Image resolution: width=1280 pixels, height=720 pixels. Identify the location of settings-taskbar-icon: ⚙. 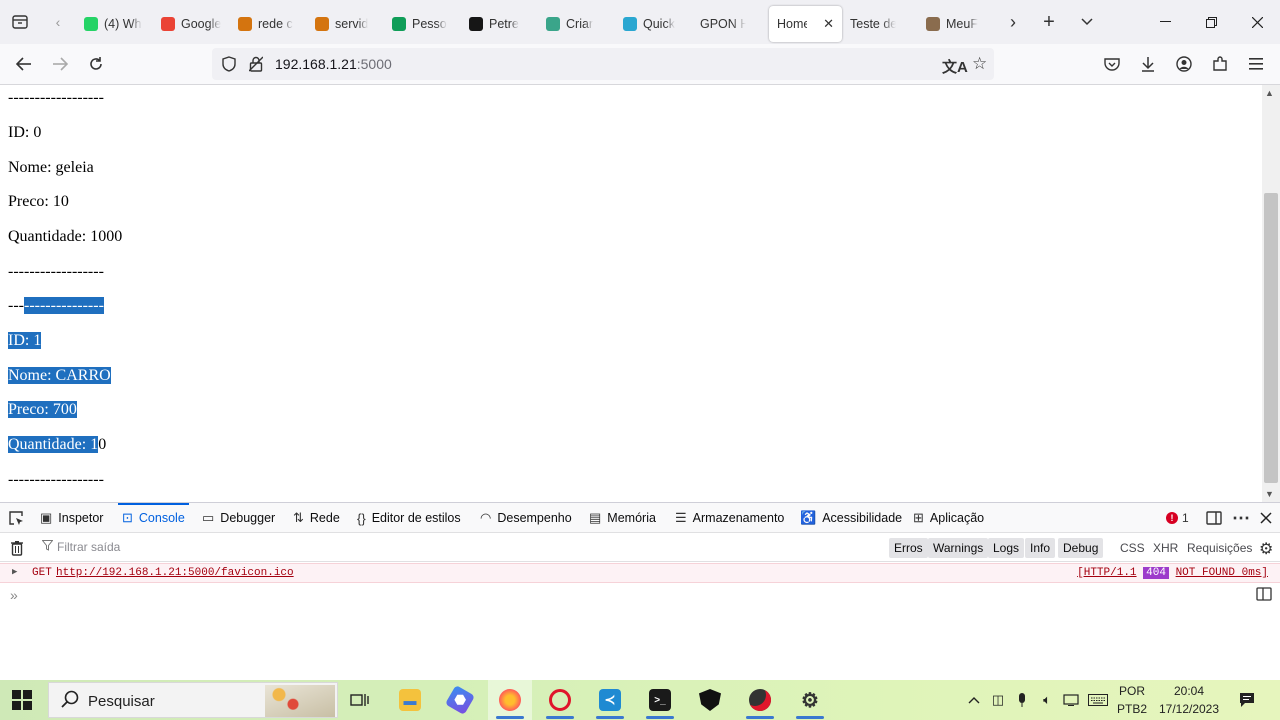
(810, 700).